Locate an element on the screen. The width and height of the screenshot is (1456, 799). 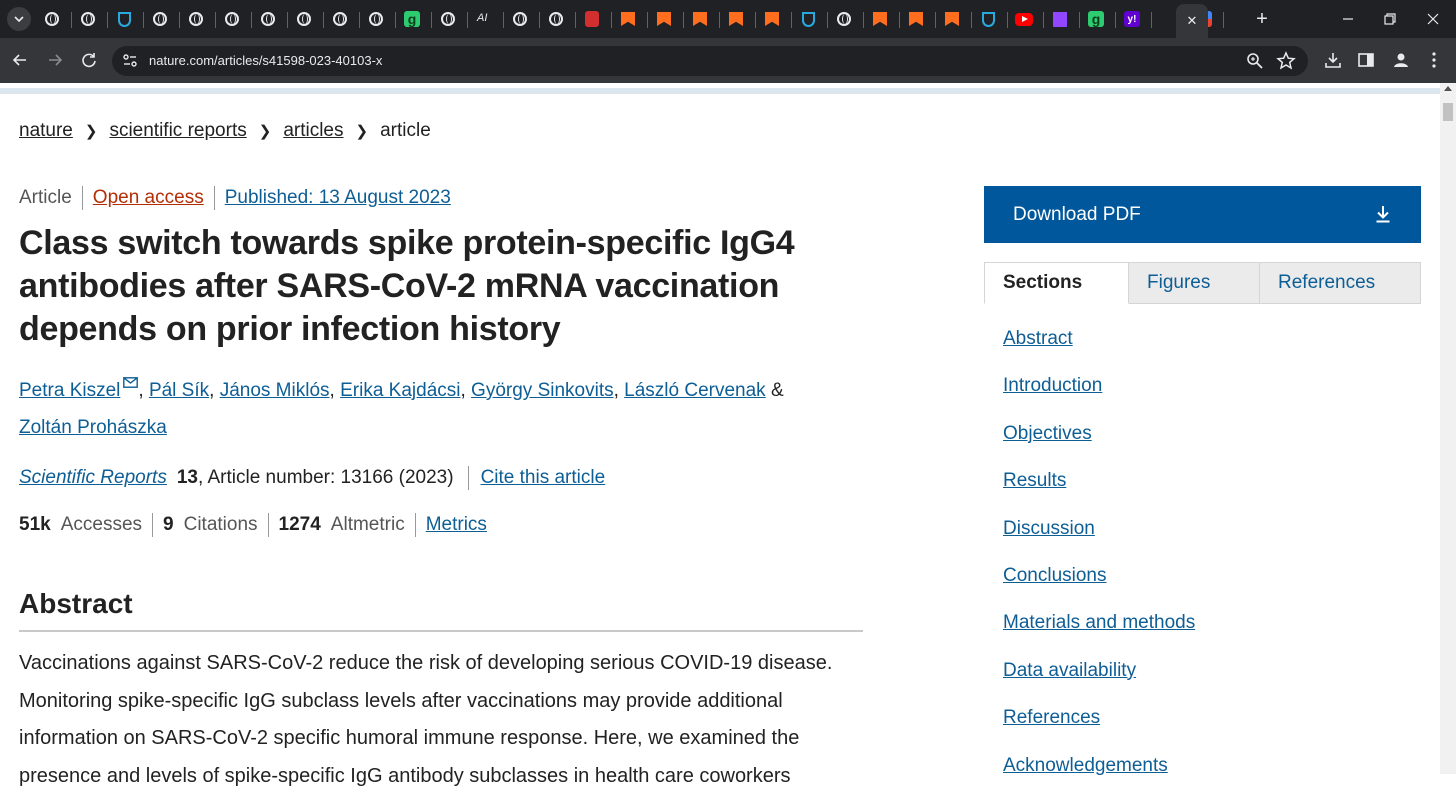
tab-twitch-icon is located at coordinates (1060, 19).